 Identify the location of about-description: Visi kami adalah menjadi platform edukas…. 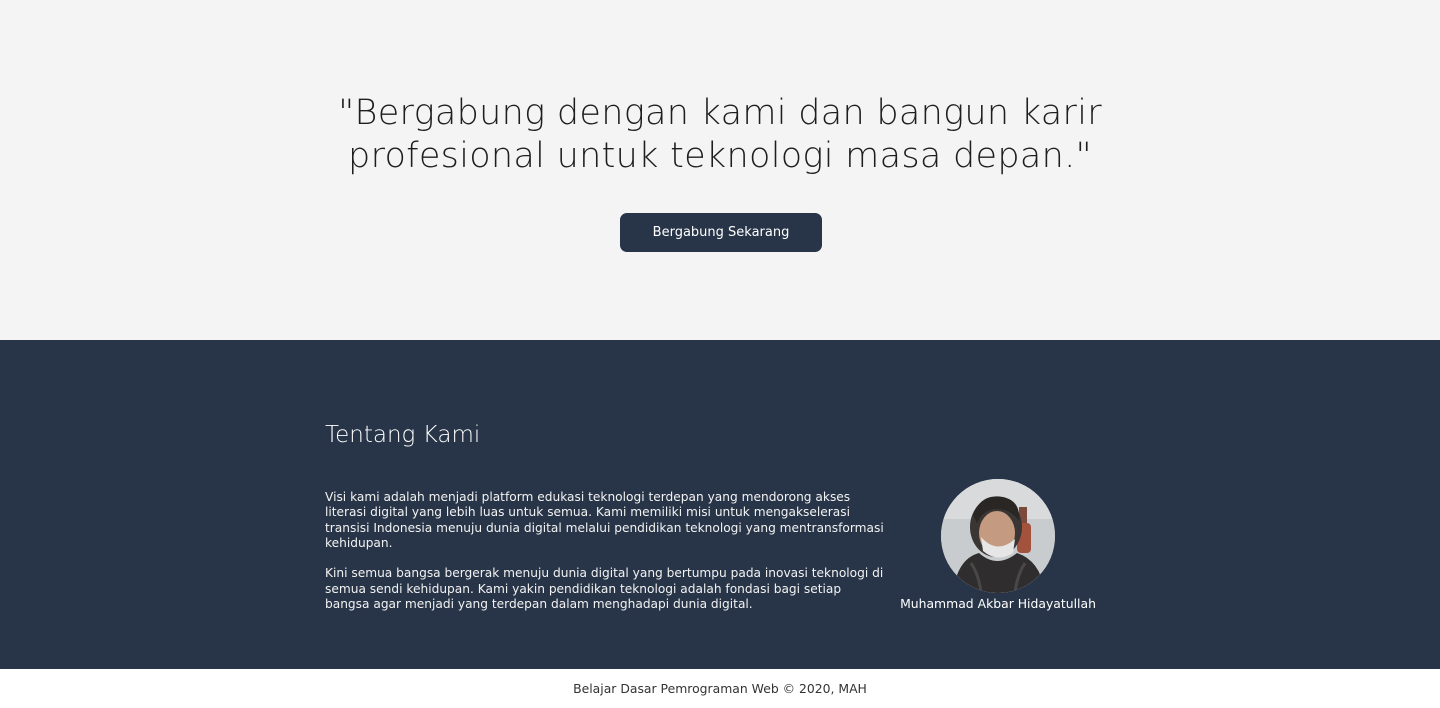
(605, 551).